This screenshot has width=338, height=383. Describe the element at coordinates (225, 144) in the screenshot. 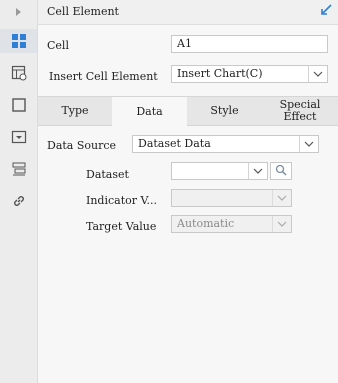

I see `data-source-select: Dataset Data` at that location.